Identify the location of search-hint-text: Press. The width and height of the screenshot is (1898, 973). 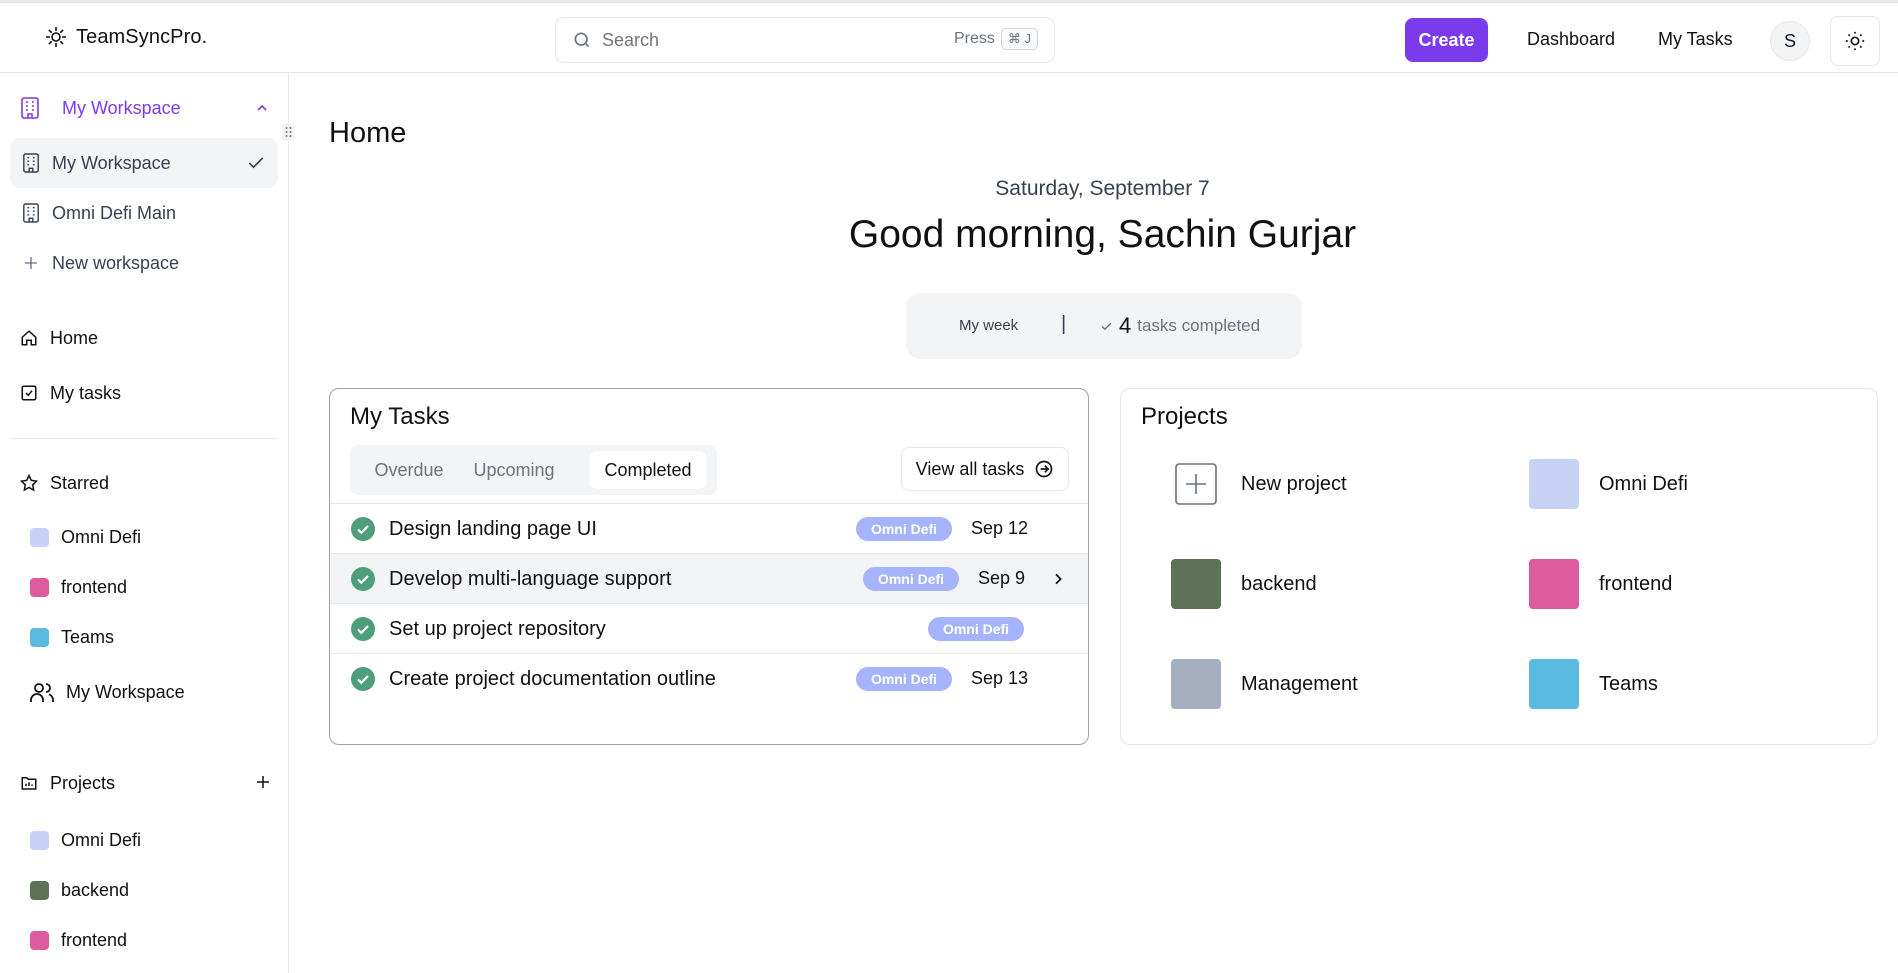
(974, 38).